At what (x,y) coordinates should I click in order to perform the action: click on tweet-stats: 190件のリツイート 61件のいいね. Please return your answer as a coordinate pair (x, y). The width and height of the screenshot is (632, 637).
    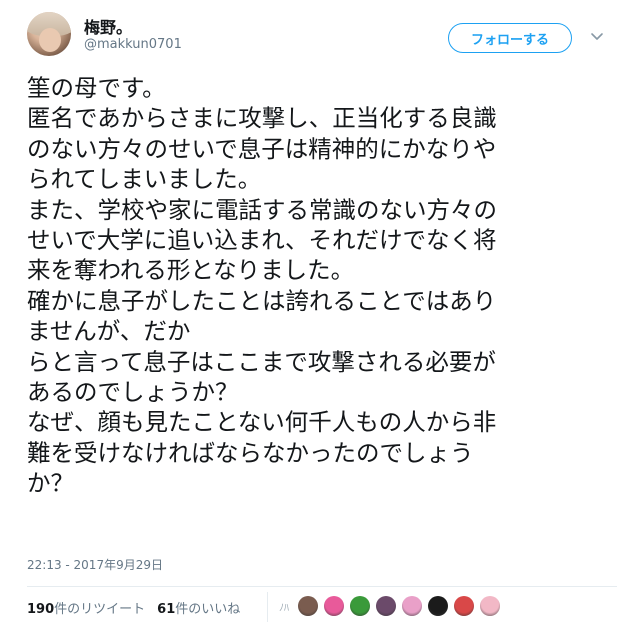
    Looking at the image, I should click on (133, 607).